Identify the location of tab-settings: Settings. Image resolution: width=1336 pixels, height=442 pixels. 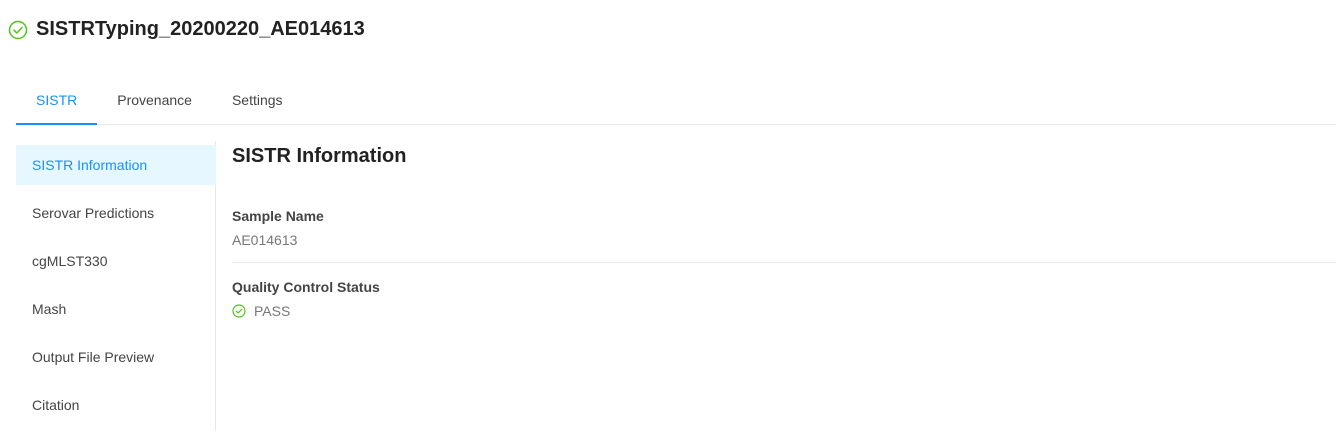
(257, 102).